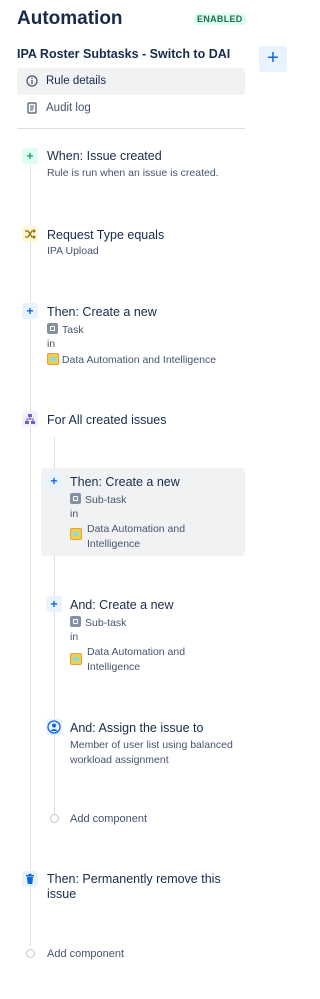 The height and width of the screenshot is (999, 320). What do you see at coordinates (131, 128) in the screenshot?
I see `divider` at bounding box center [131, 128].